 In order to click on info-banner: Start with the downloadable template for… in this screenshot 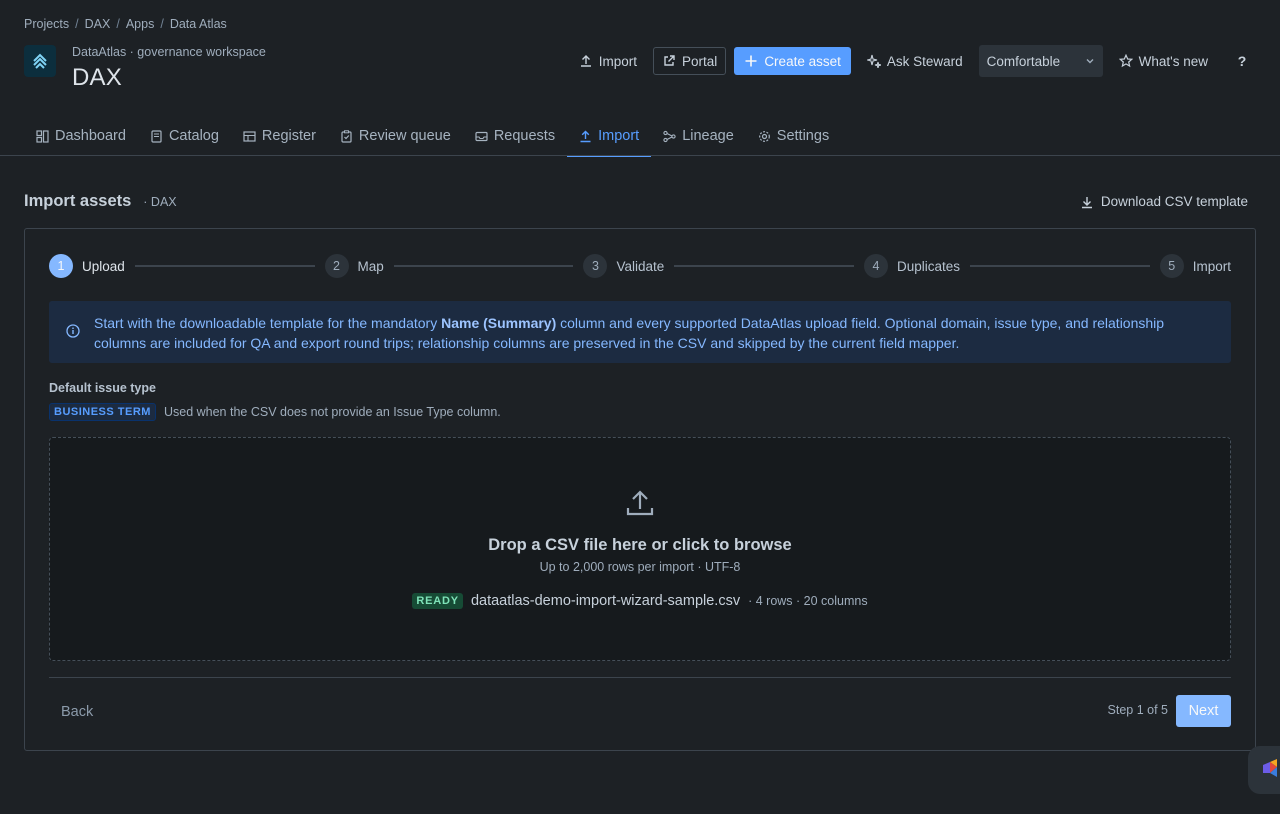, I will do `click(640, 332)`.